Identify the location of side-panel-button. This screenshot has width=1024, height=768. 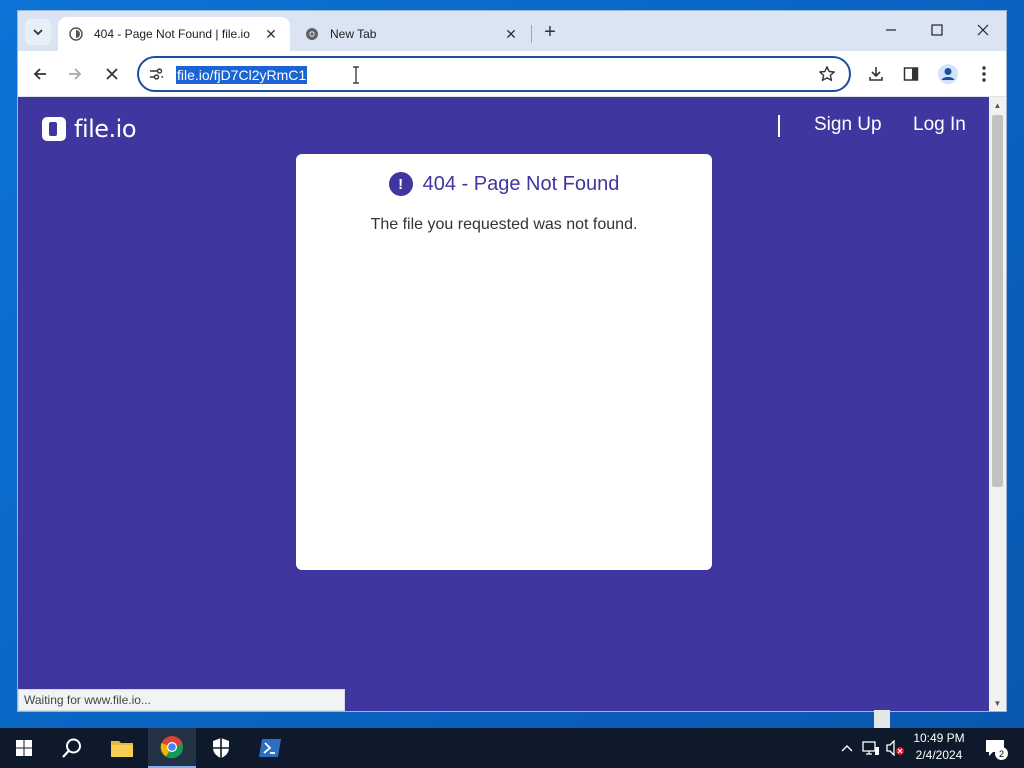
(911, 74).